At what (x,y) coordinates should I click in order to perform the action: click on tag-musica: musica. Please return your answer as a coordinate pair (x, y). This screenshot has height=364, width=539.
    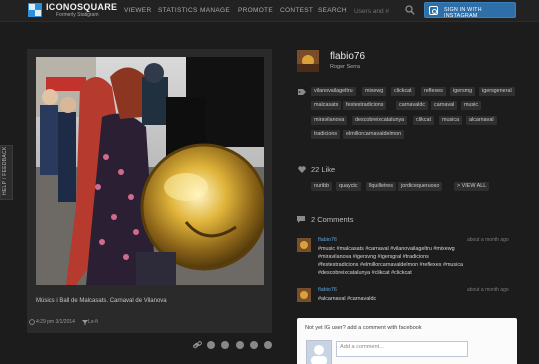
    Looking at the image, I should click on (451, 120).